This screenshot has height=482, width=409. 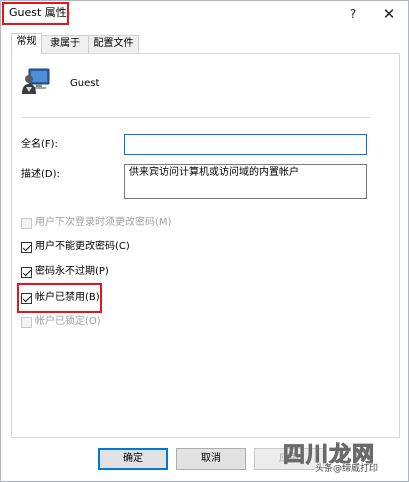 I want to click on checkbox-label: 密码永不过期(P), so click(x=72, y=271).